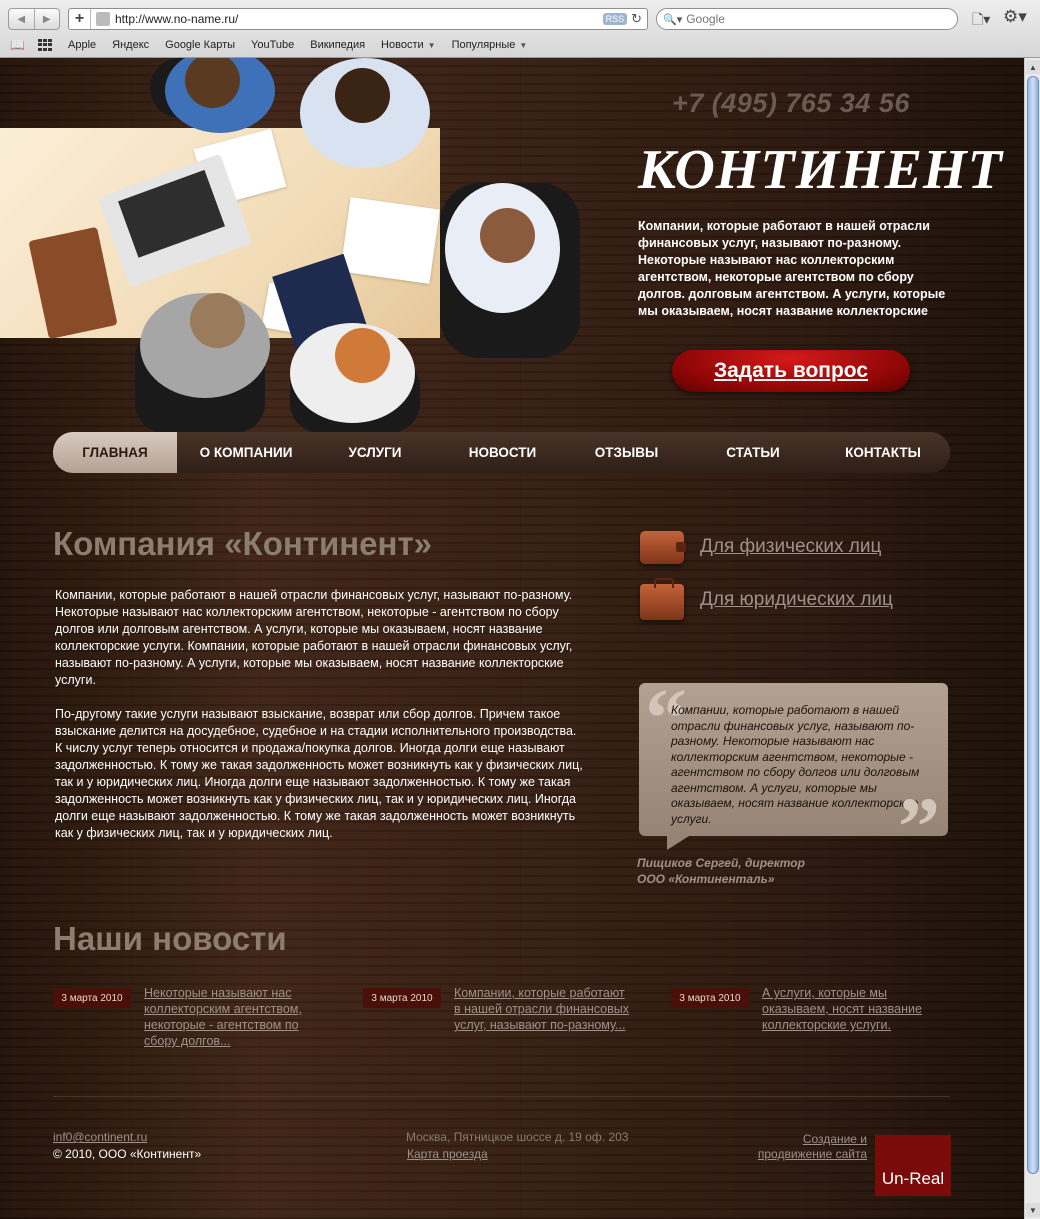  I want to click on scroll-up-icon: ▲, so click(1033, 67).